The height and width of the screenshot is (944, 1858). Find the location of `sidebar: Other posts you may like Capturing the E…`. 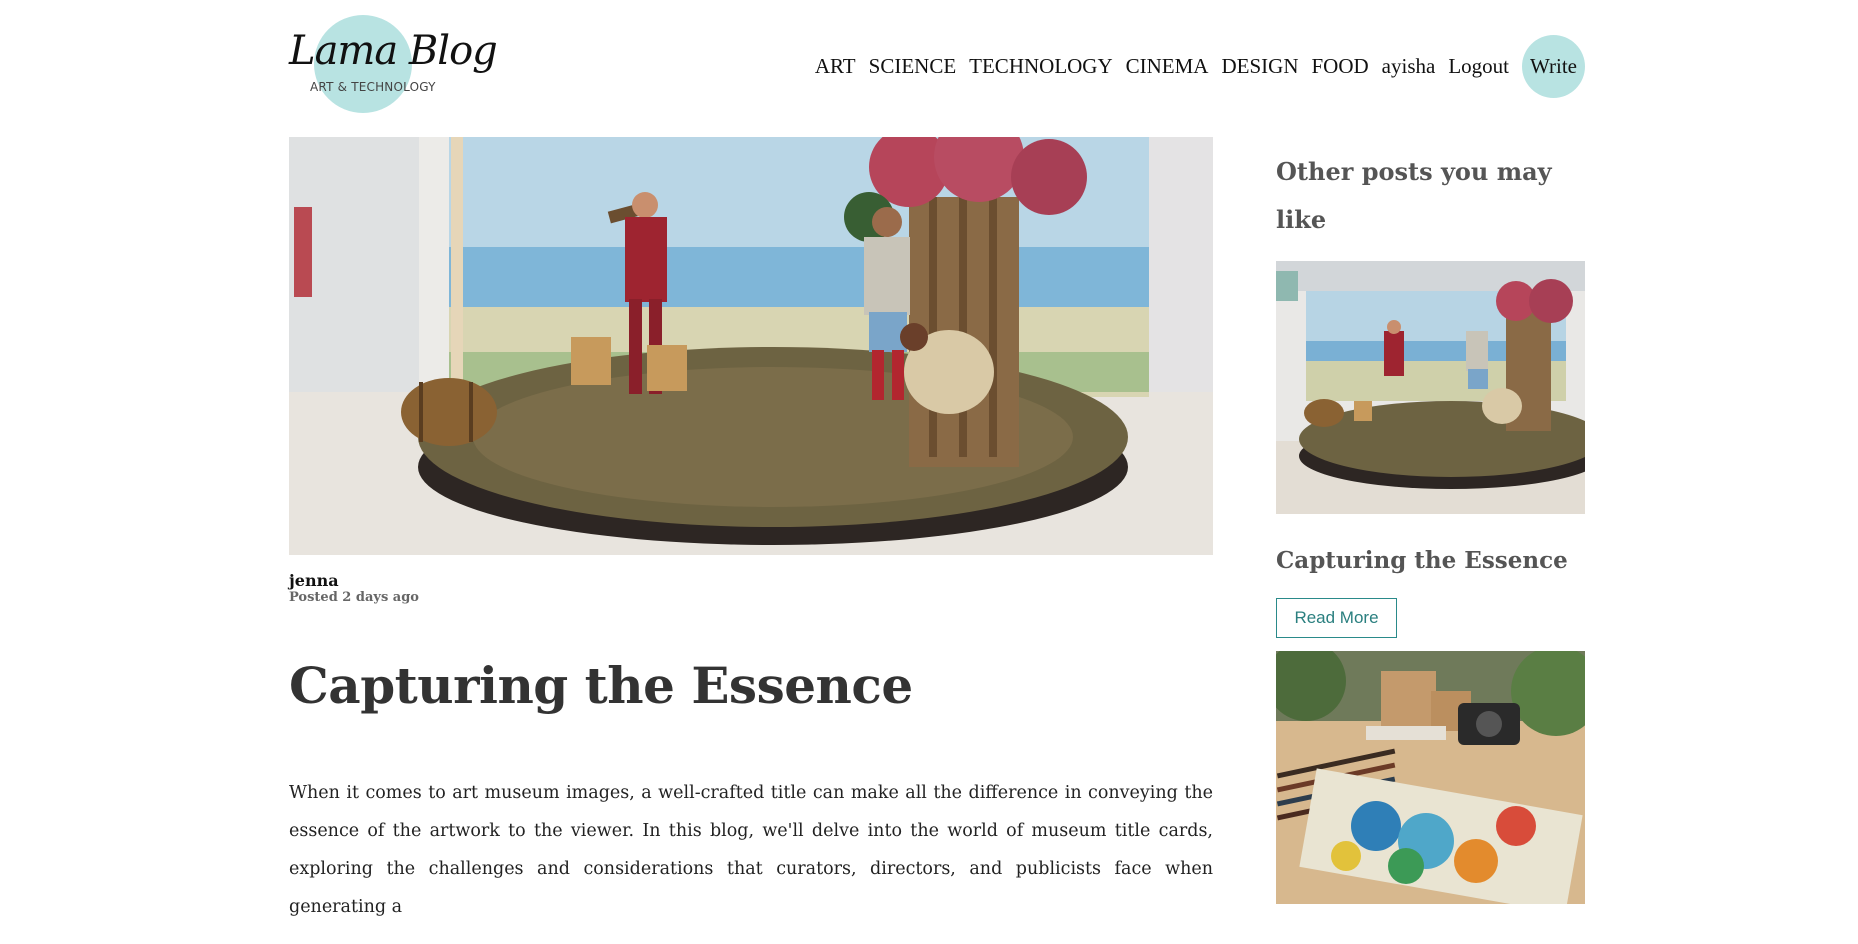

sidebar: Other posts you may like Capturing the E… is located at coordinates (1431, 526).